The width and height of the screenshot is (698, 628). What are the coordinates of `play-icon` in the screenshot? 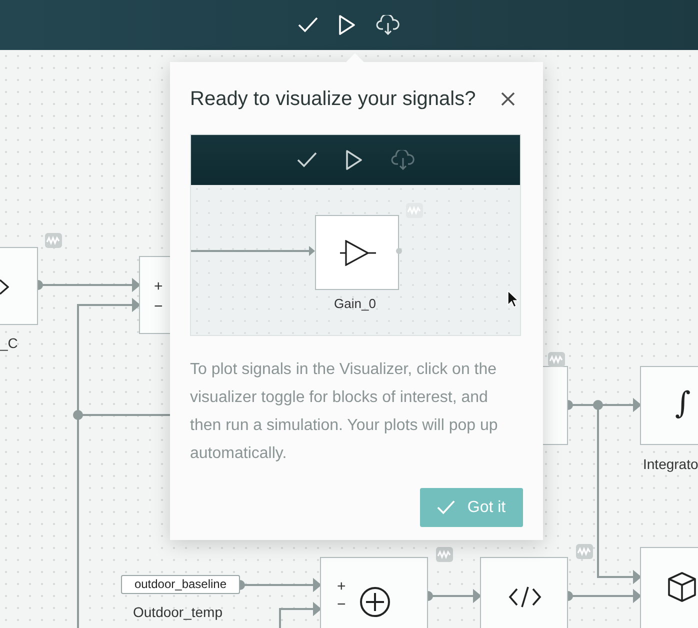 It's located at (353, 160).